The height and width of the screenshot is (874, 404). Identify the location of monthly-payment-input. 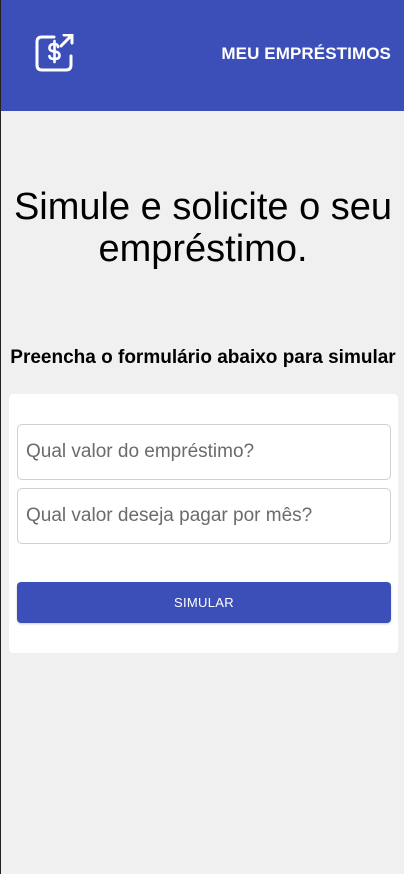
(204, 516).